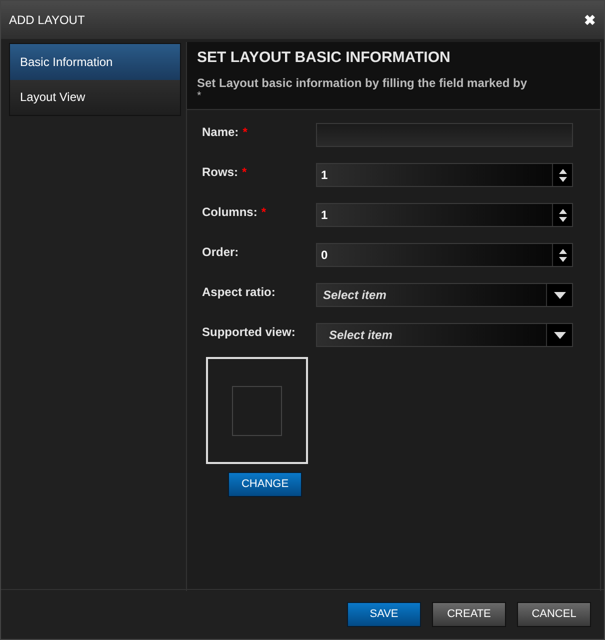 The image size is (605, 640). What do you see at coordinates (444, 255) in the screenshot?
I see `number-field: 0` at bounding box center [444, 255].